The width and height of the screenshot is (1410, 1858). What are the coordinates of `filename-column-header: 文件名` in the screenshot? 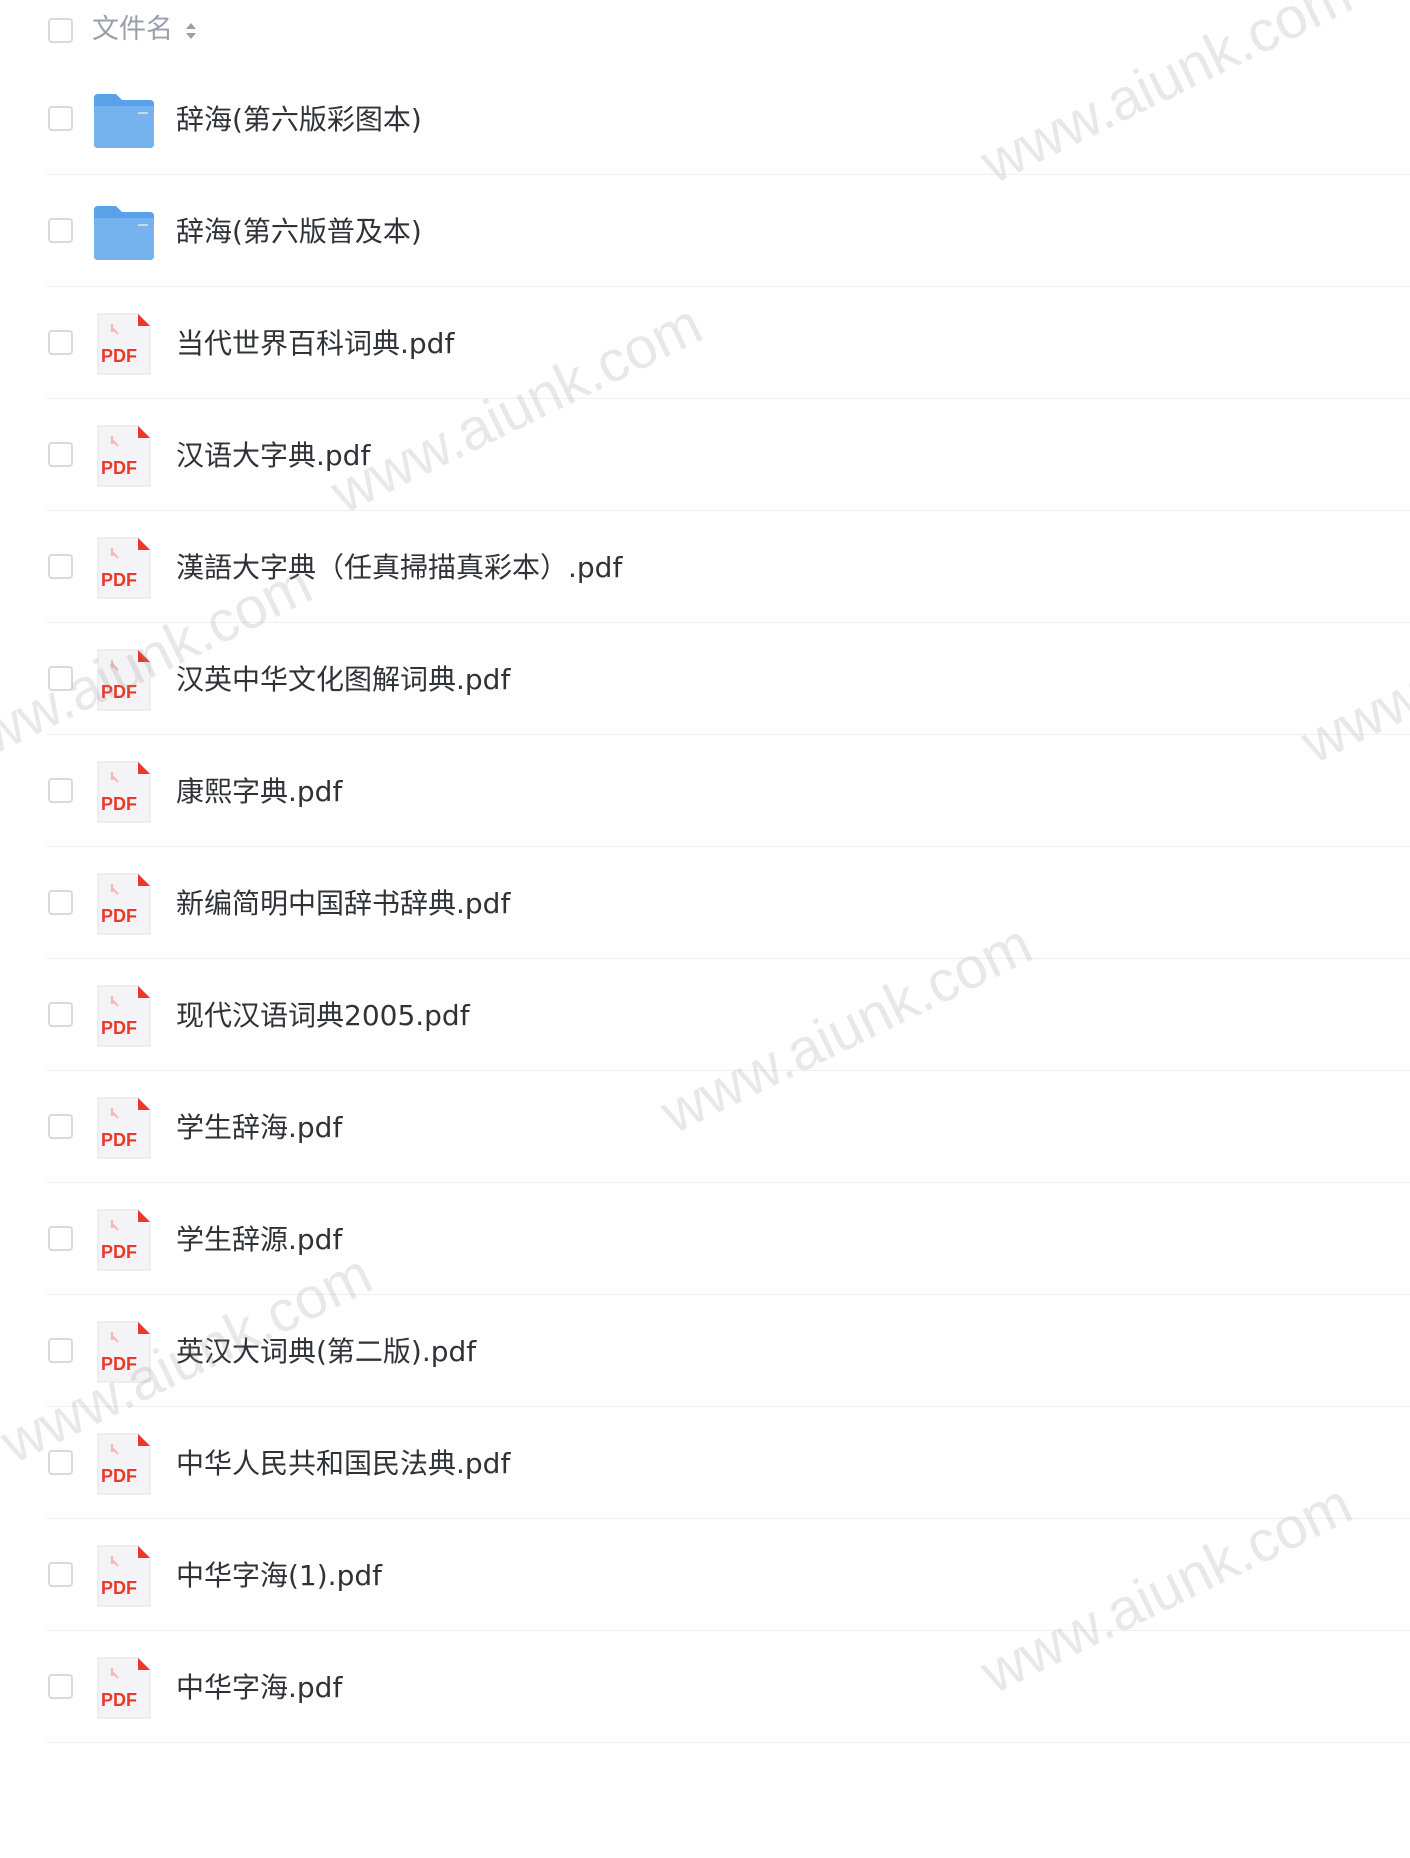 It's located at (132, 30).